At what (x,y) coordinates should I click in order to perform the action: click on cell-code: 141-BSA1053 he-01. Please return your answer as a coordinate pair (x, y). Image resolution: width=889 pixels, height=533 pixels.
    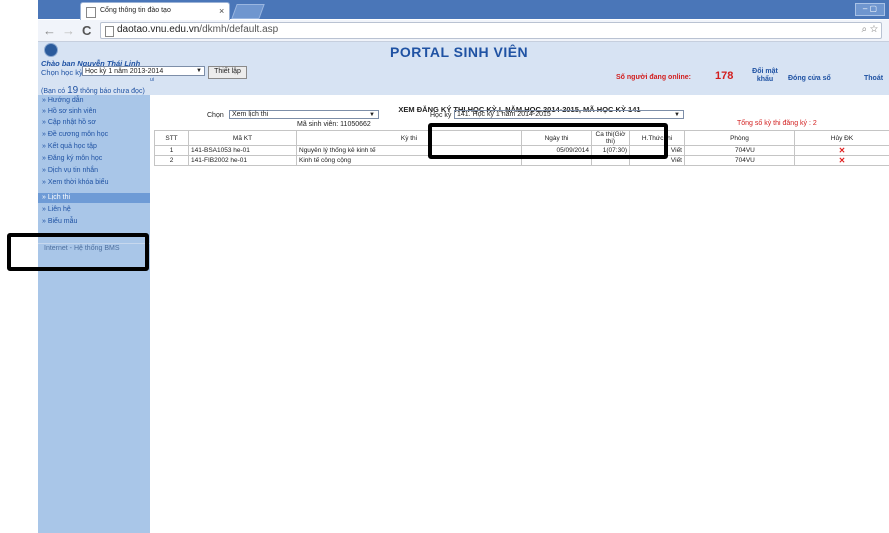
    Looking at the image, I should click on (242, 150).